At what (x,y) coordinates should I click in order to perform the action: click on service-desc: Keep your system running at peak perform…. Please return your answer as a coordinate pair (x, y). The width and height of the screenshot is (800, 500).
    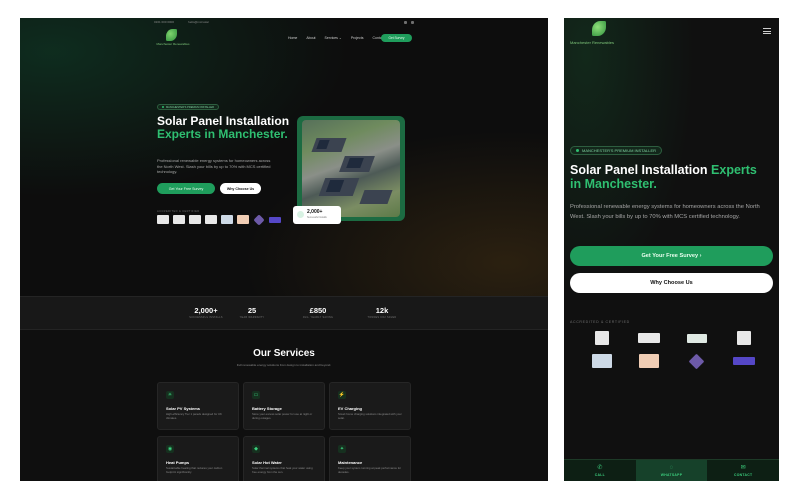
    Looking at the image, I should click on (369, 470).